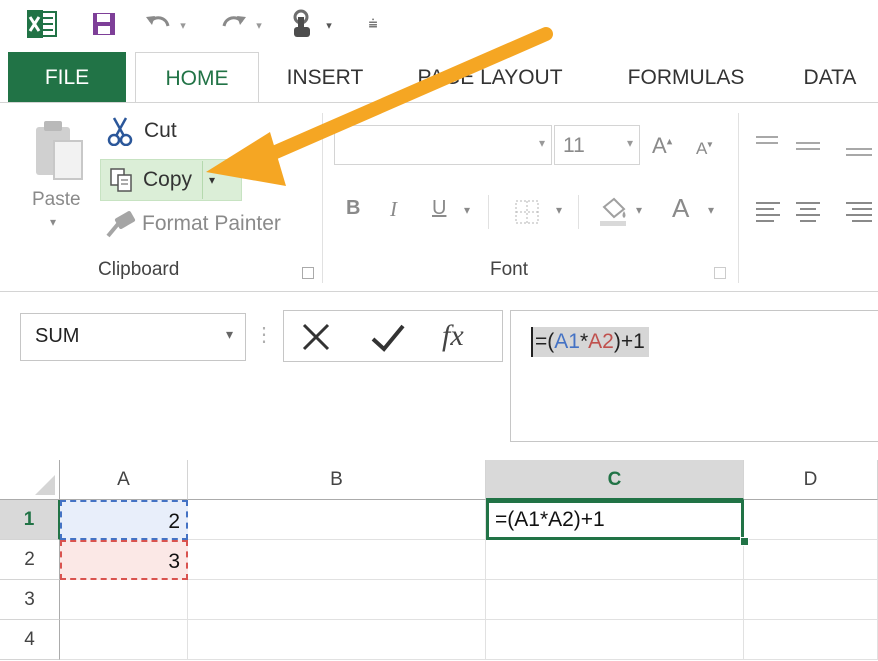 Image resolution: width=878 pixels, height=661 pixels. Describe the element at coordinates (615, 480) in the screenshot. I see `column-header-c: C` at that location.